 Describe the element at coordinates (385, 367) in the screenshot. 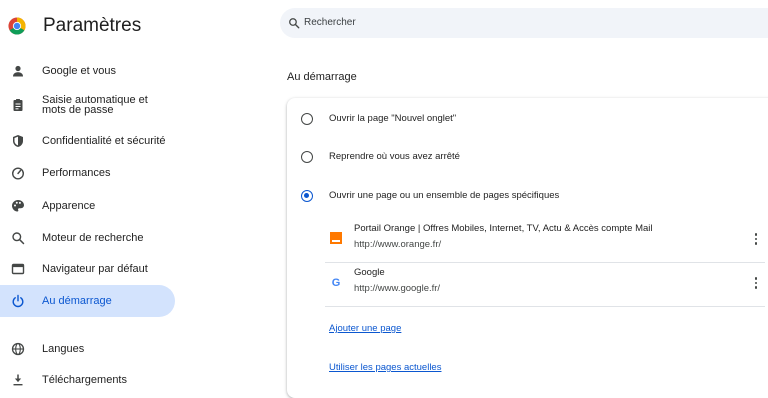

I see `use-current-pages-link: Utiliser les pages actuelles` at that location.